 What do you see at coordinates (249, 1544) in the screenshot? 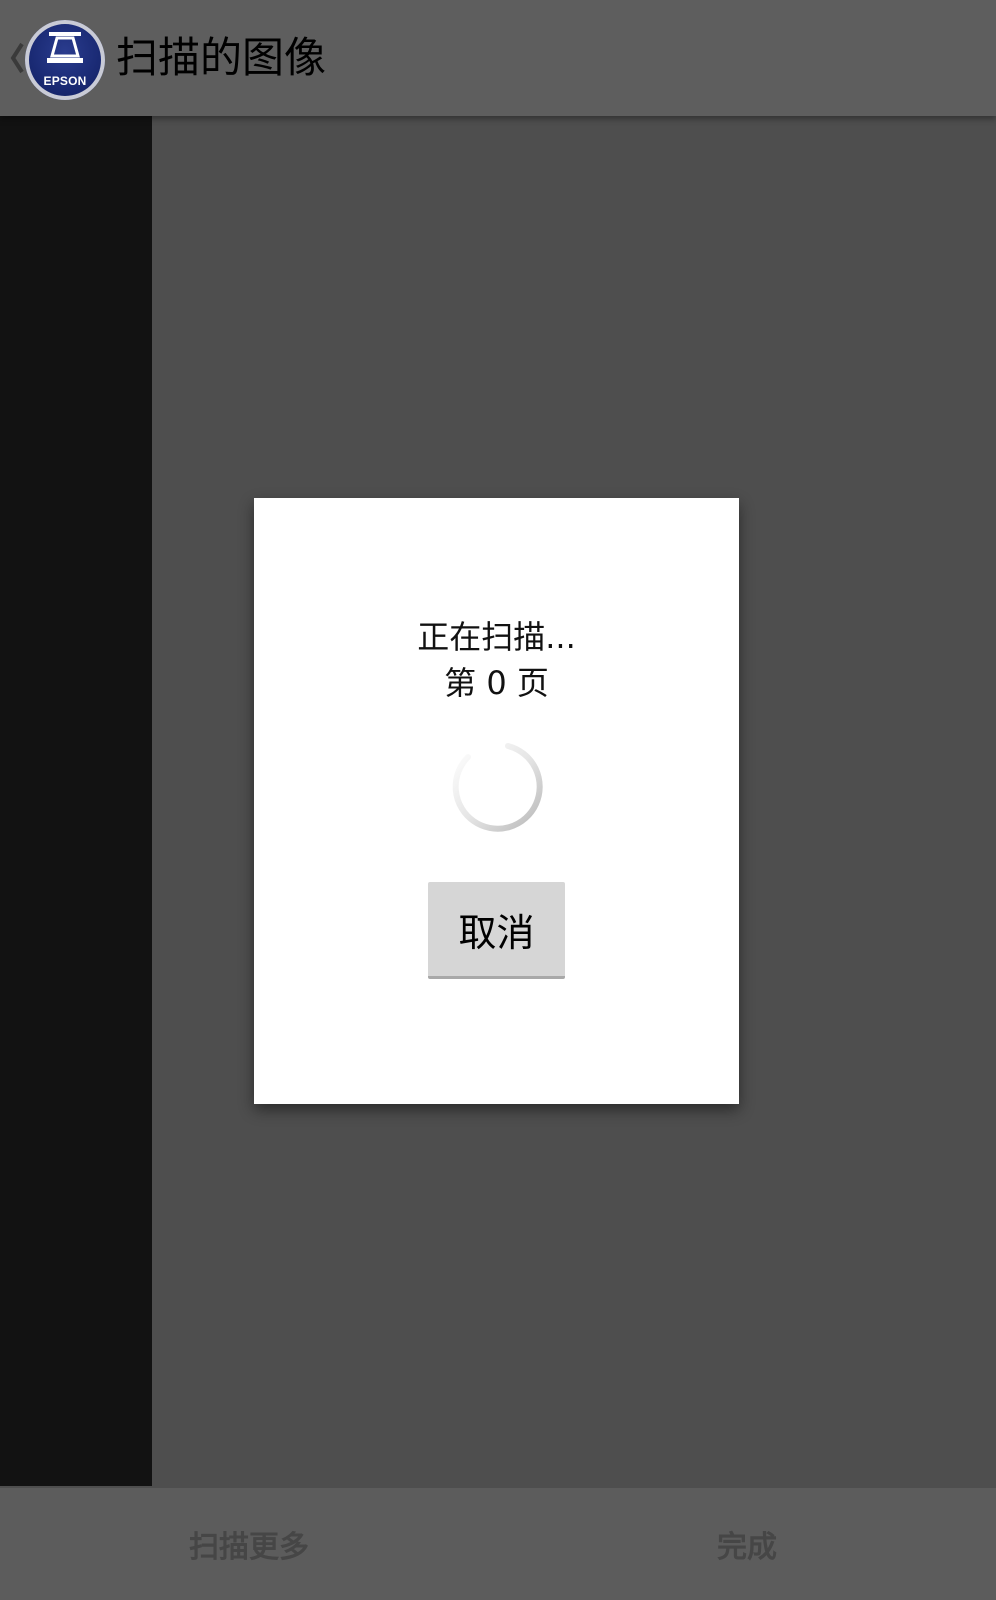
I see `scan-more-button: 扫描更多` at bounding box center [249, 1544].